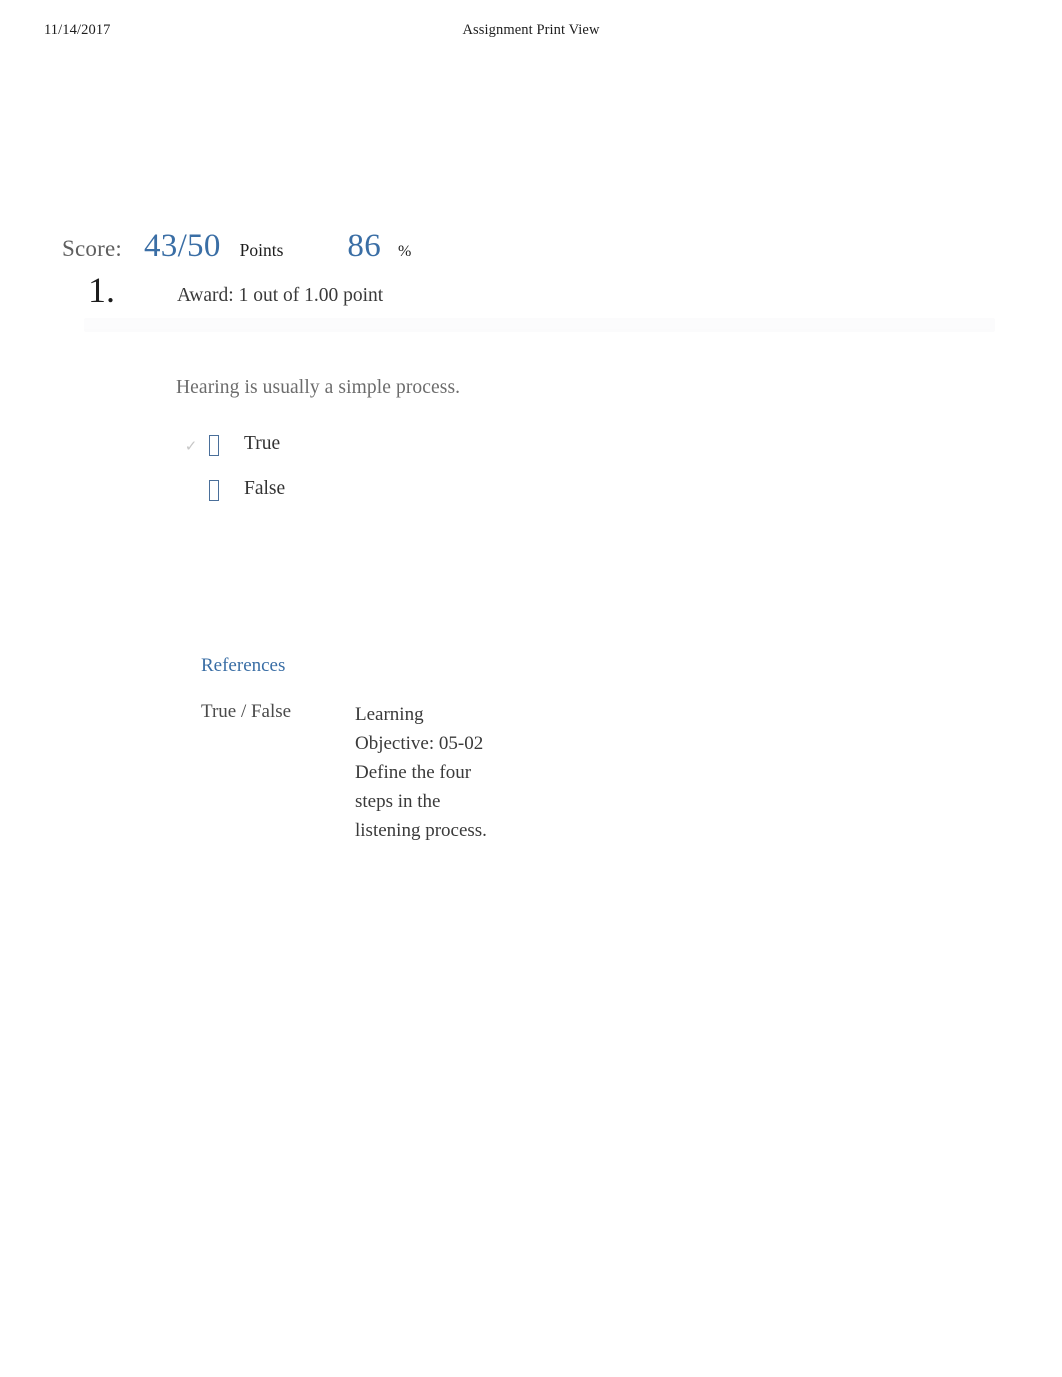 Image resolution: width=1062 pixels, height=1377 pixels. I want to click on score-percent-value: 86, so click(364, 246).